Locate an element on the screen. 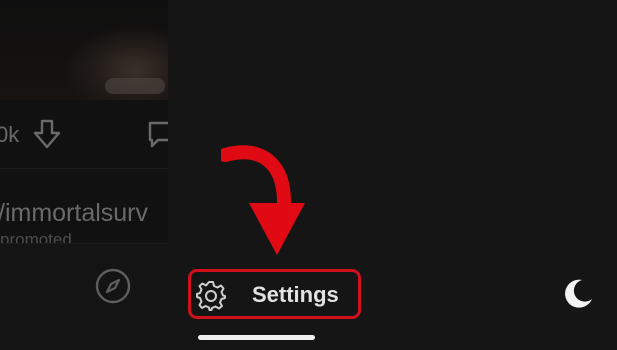 This screenshot has width=617, height=350. settings-label: Settings is located at coordinates (295, 294).